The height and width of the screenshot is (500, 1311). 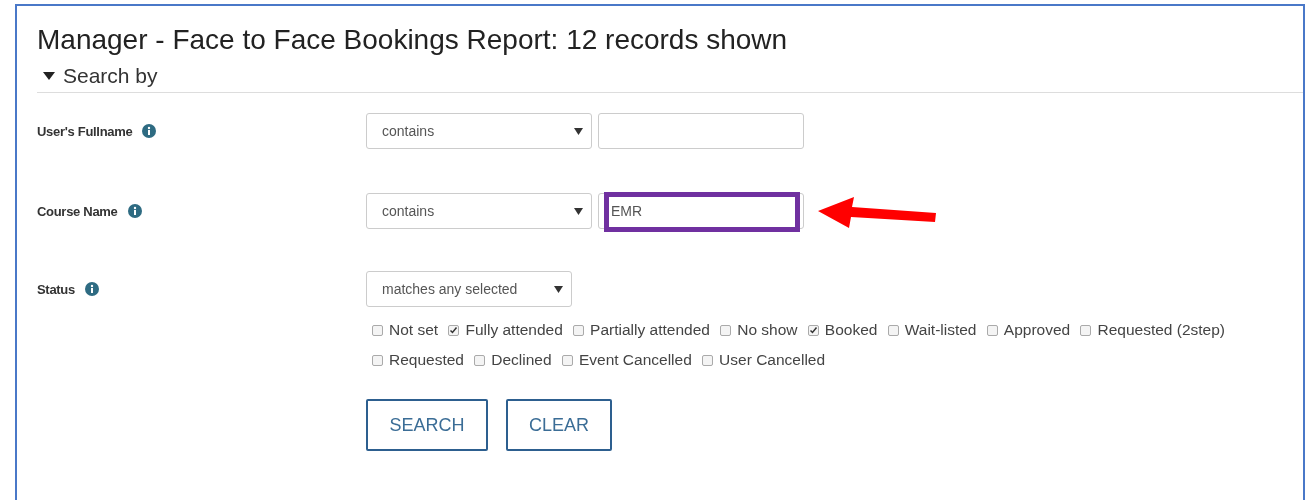 I want to click on status-option-label: Approved, so click(x=1037, y=329).